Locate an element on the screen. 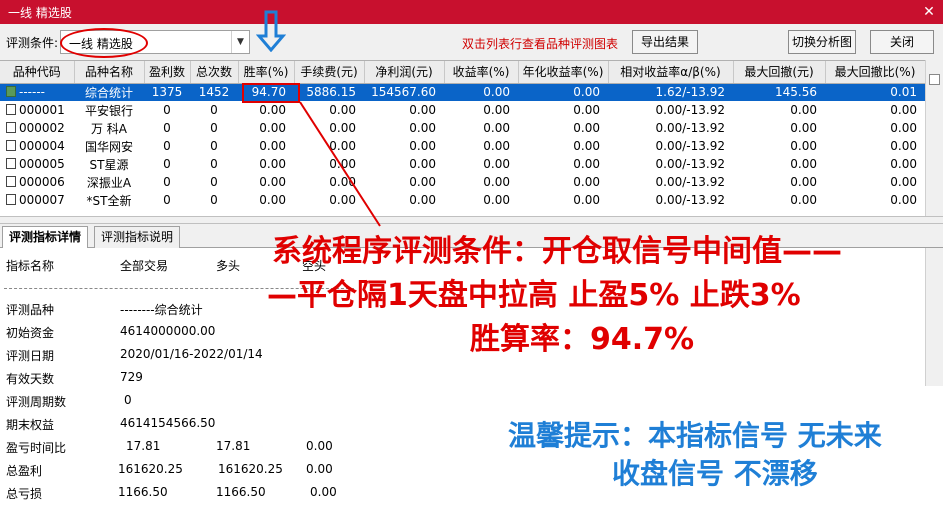 The height and width of the screenshot is (508, 943). tip-line-2: 收盘信号 不漂移 is located at coordinates (715, 473).